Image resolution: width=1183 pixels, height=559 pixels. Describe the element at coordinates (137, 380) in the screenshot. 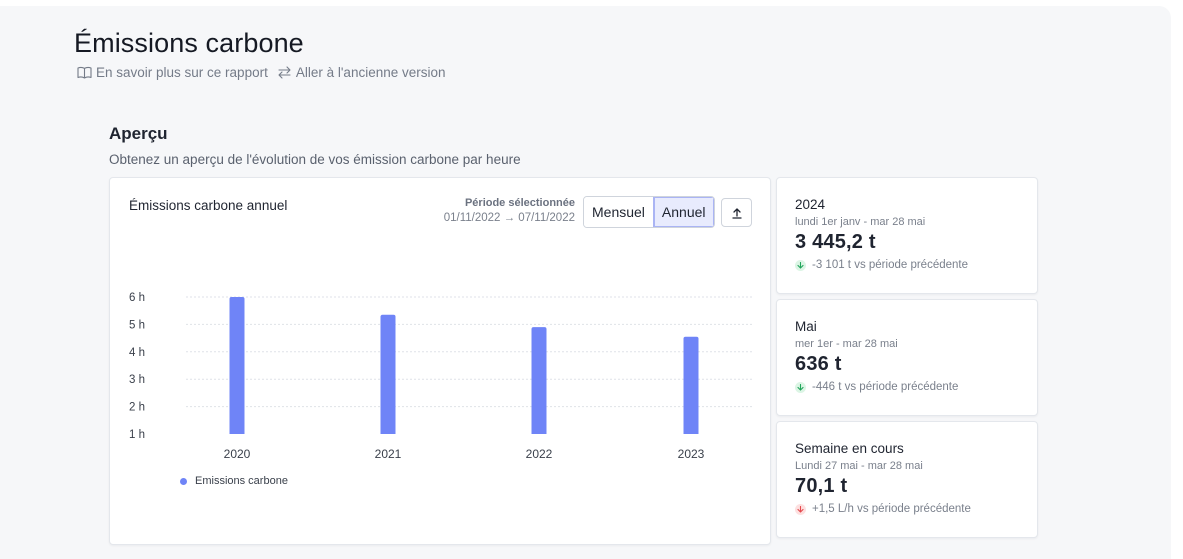

I see `y-tick-label: 3 h` at that location.